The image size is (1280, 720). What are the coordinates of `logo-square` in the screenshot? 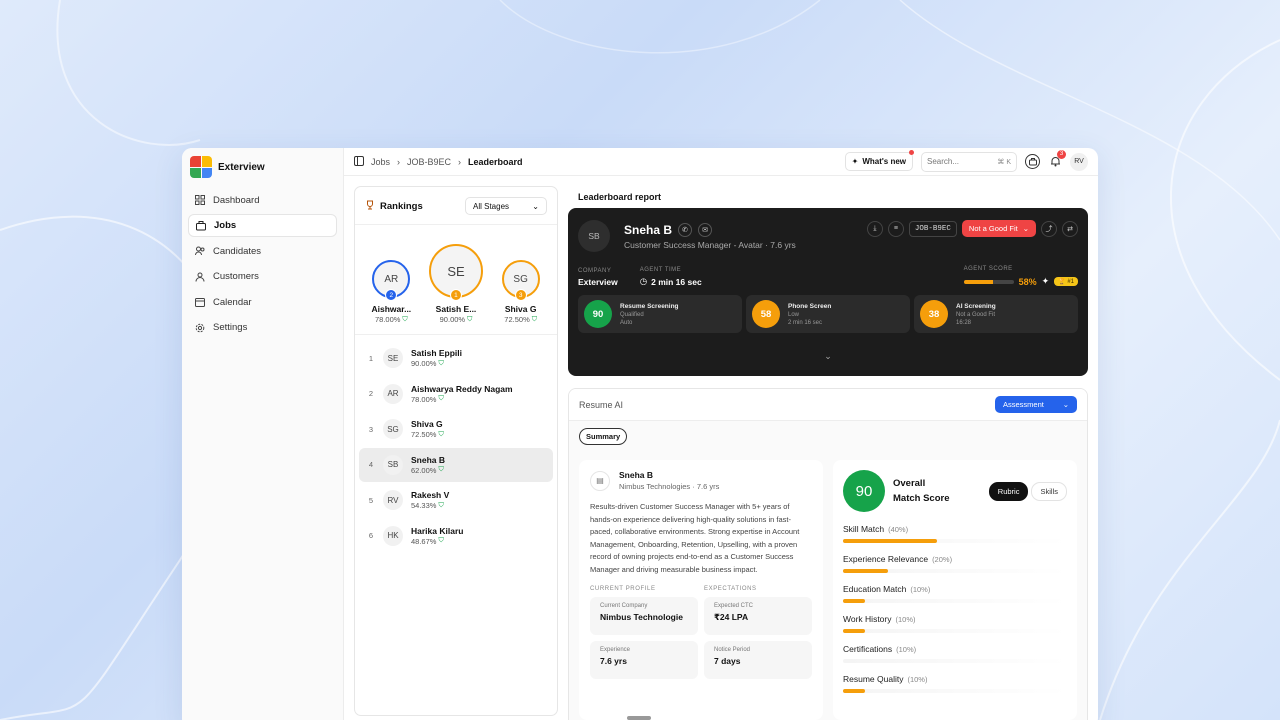 It's located at (195, 161).